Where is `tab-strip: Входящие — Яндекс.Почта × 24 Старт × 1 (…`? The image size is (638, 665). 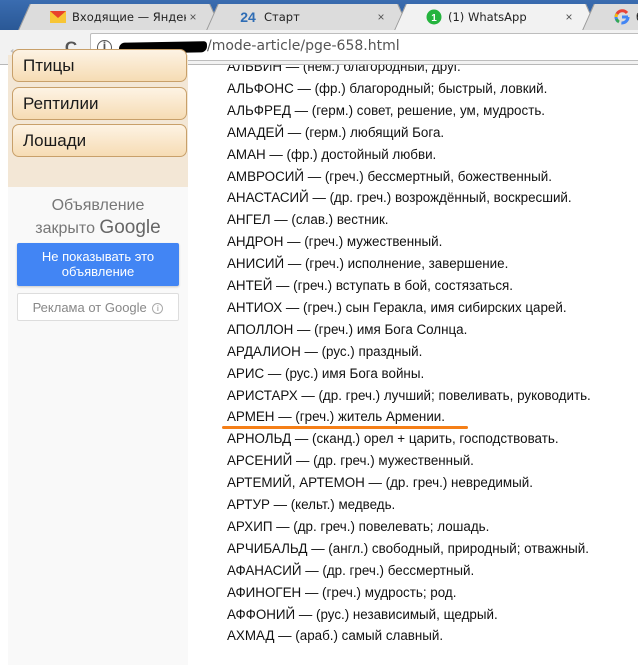 tab-strip: Входящие — Яндекс.Почта × 24 Старт × 1 (… is located at coordinates (319, 15).